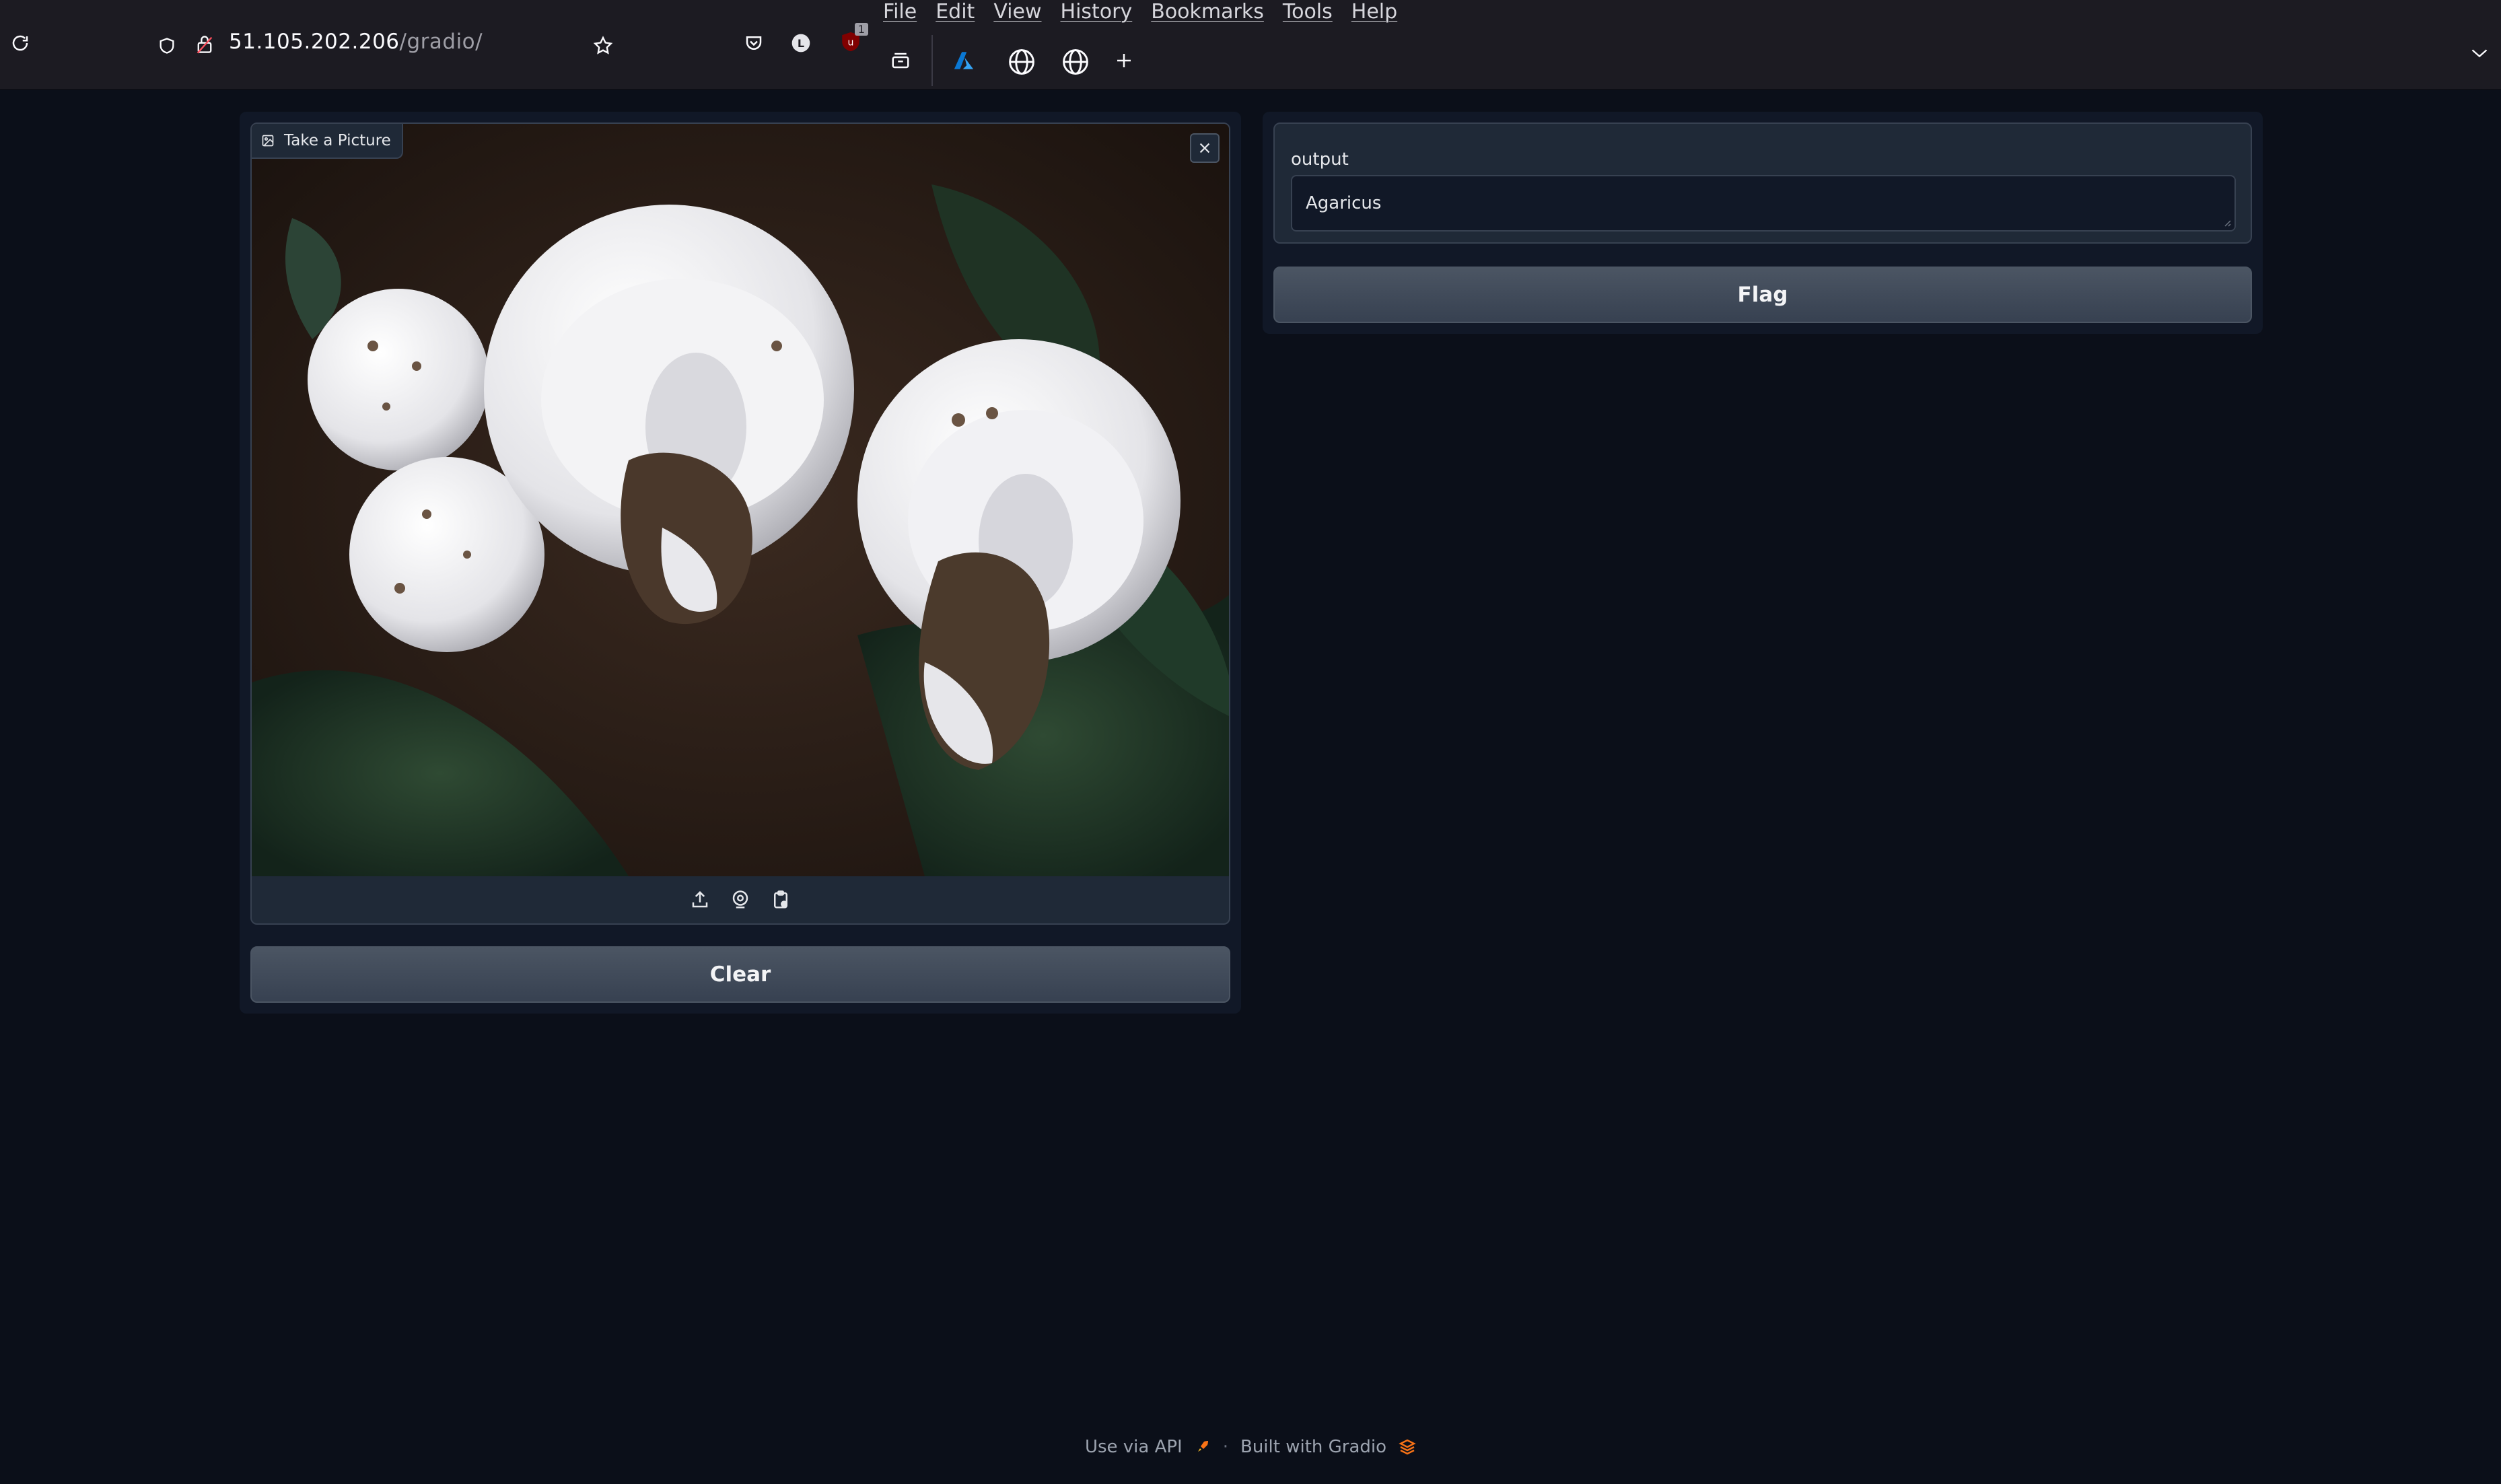  I want to click on shield-icon, so click(167, 46).